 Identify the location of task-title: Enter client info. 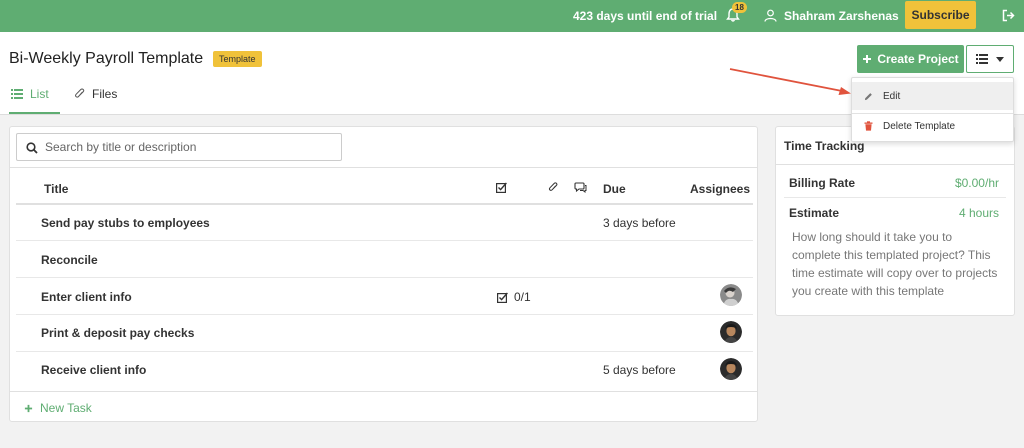
(86, 297).